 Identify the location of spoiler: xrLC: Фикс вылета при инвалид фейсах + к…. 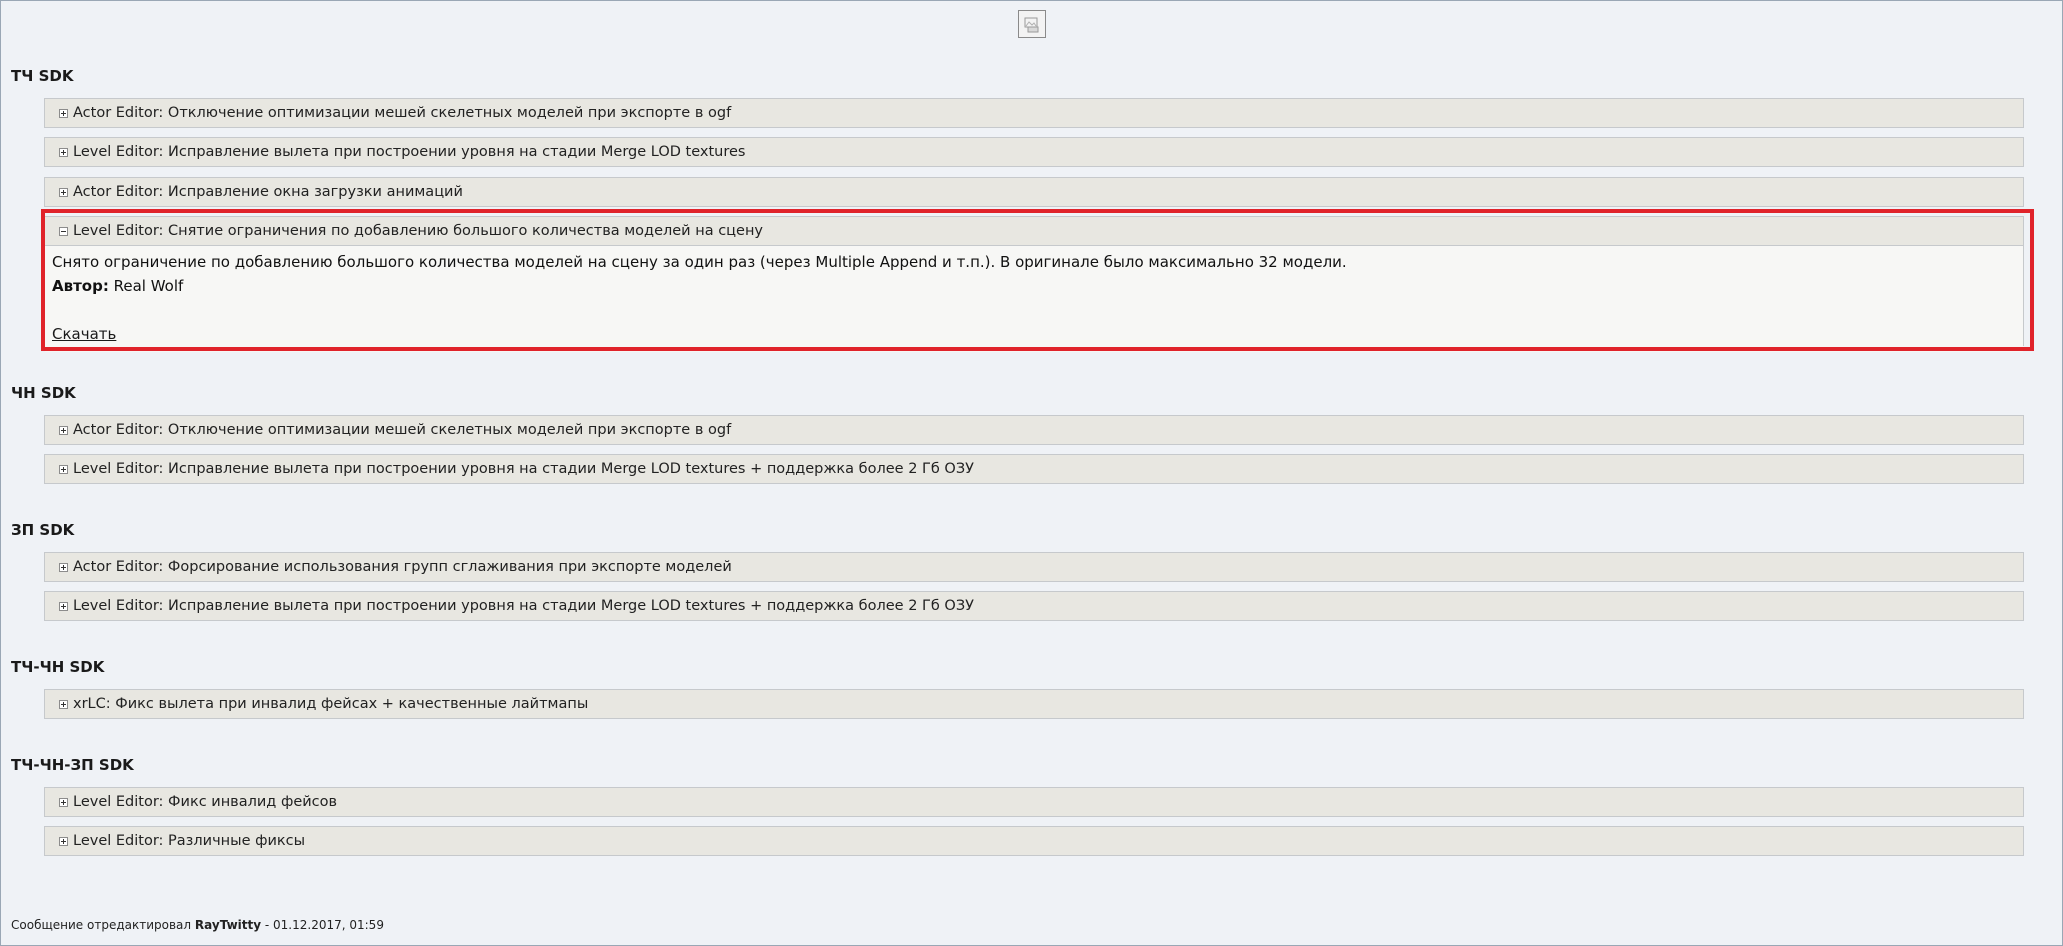
(1034, 704).